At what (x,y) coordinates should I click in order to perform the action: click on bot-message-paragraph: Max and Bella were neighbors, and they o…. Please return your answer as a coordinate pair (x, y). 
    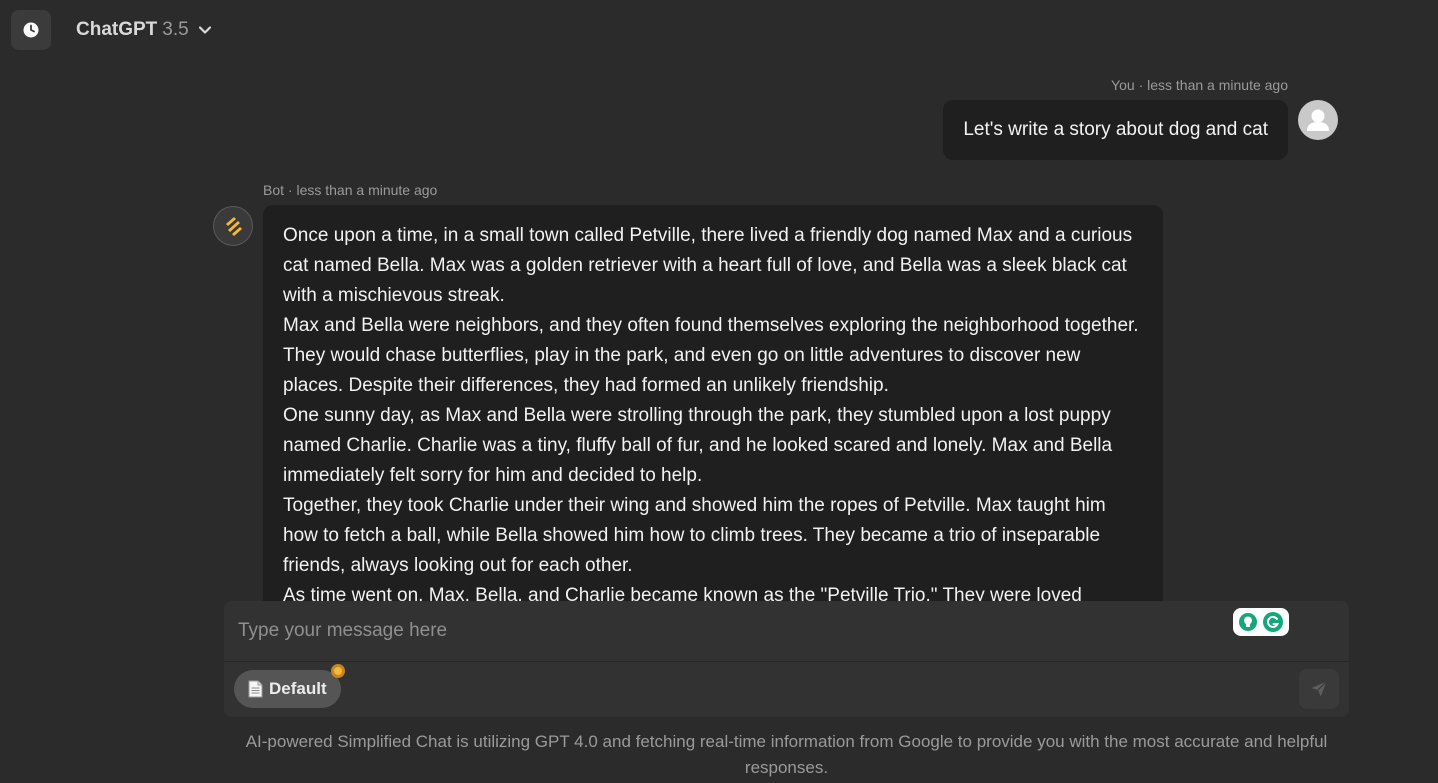
    Looking at the image, I should click on (711, 355).